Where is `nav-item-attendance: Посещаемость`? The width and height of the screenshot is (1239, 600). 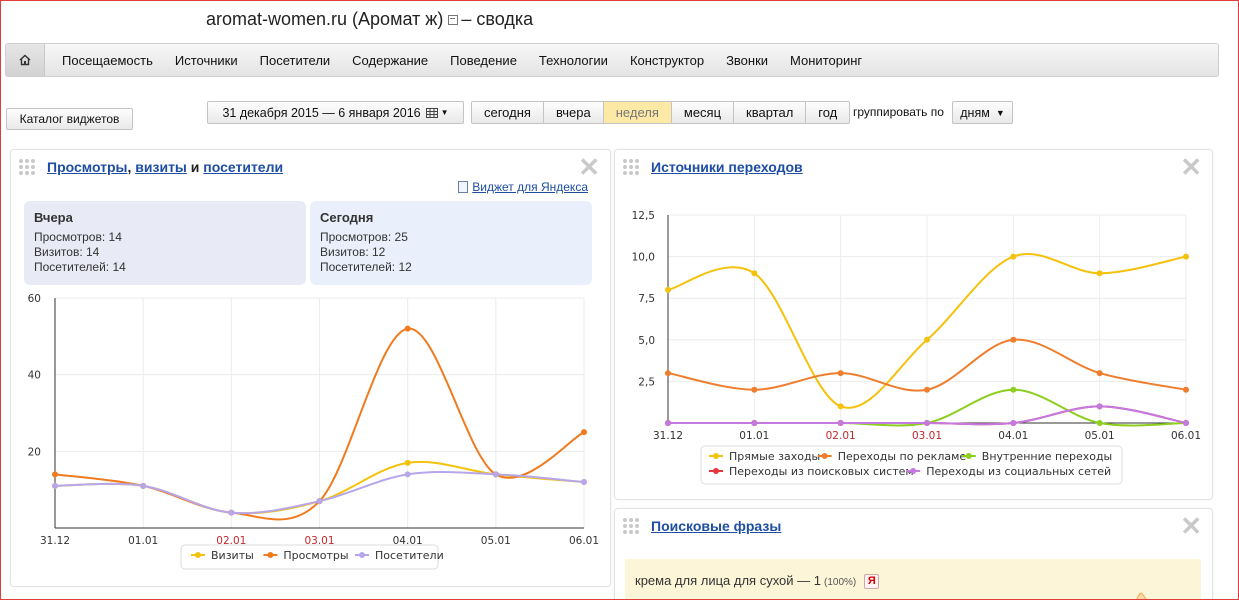
nav-item-attendance: Посещаемость is located at coordinates (107, 60).